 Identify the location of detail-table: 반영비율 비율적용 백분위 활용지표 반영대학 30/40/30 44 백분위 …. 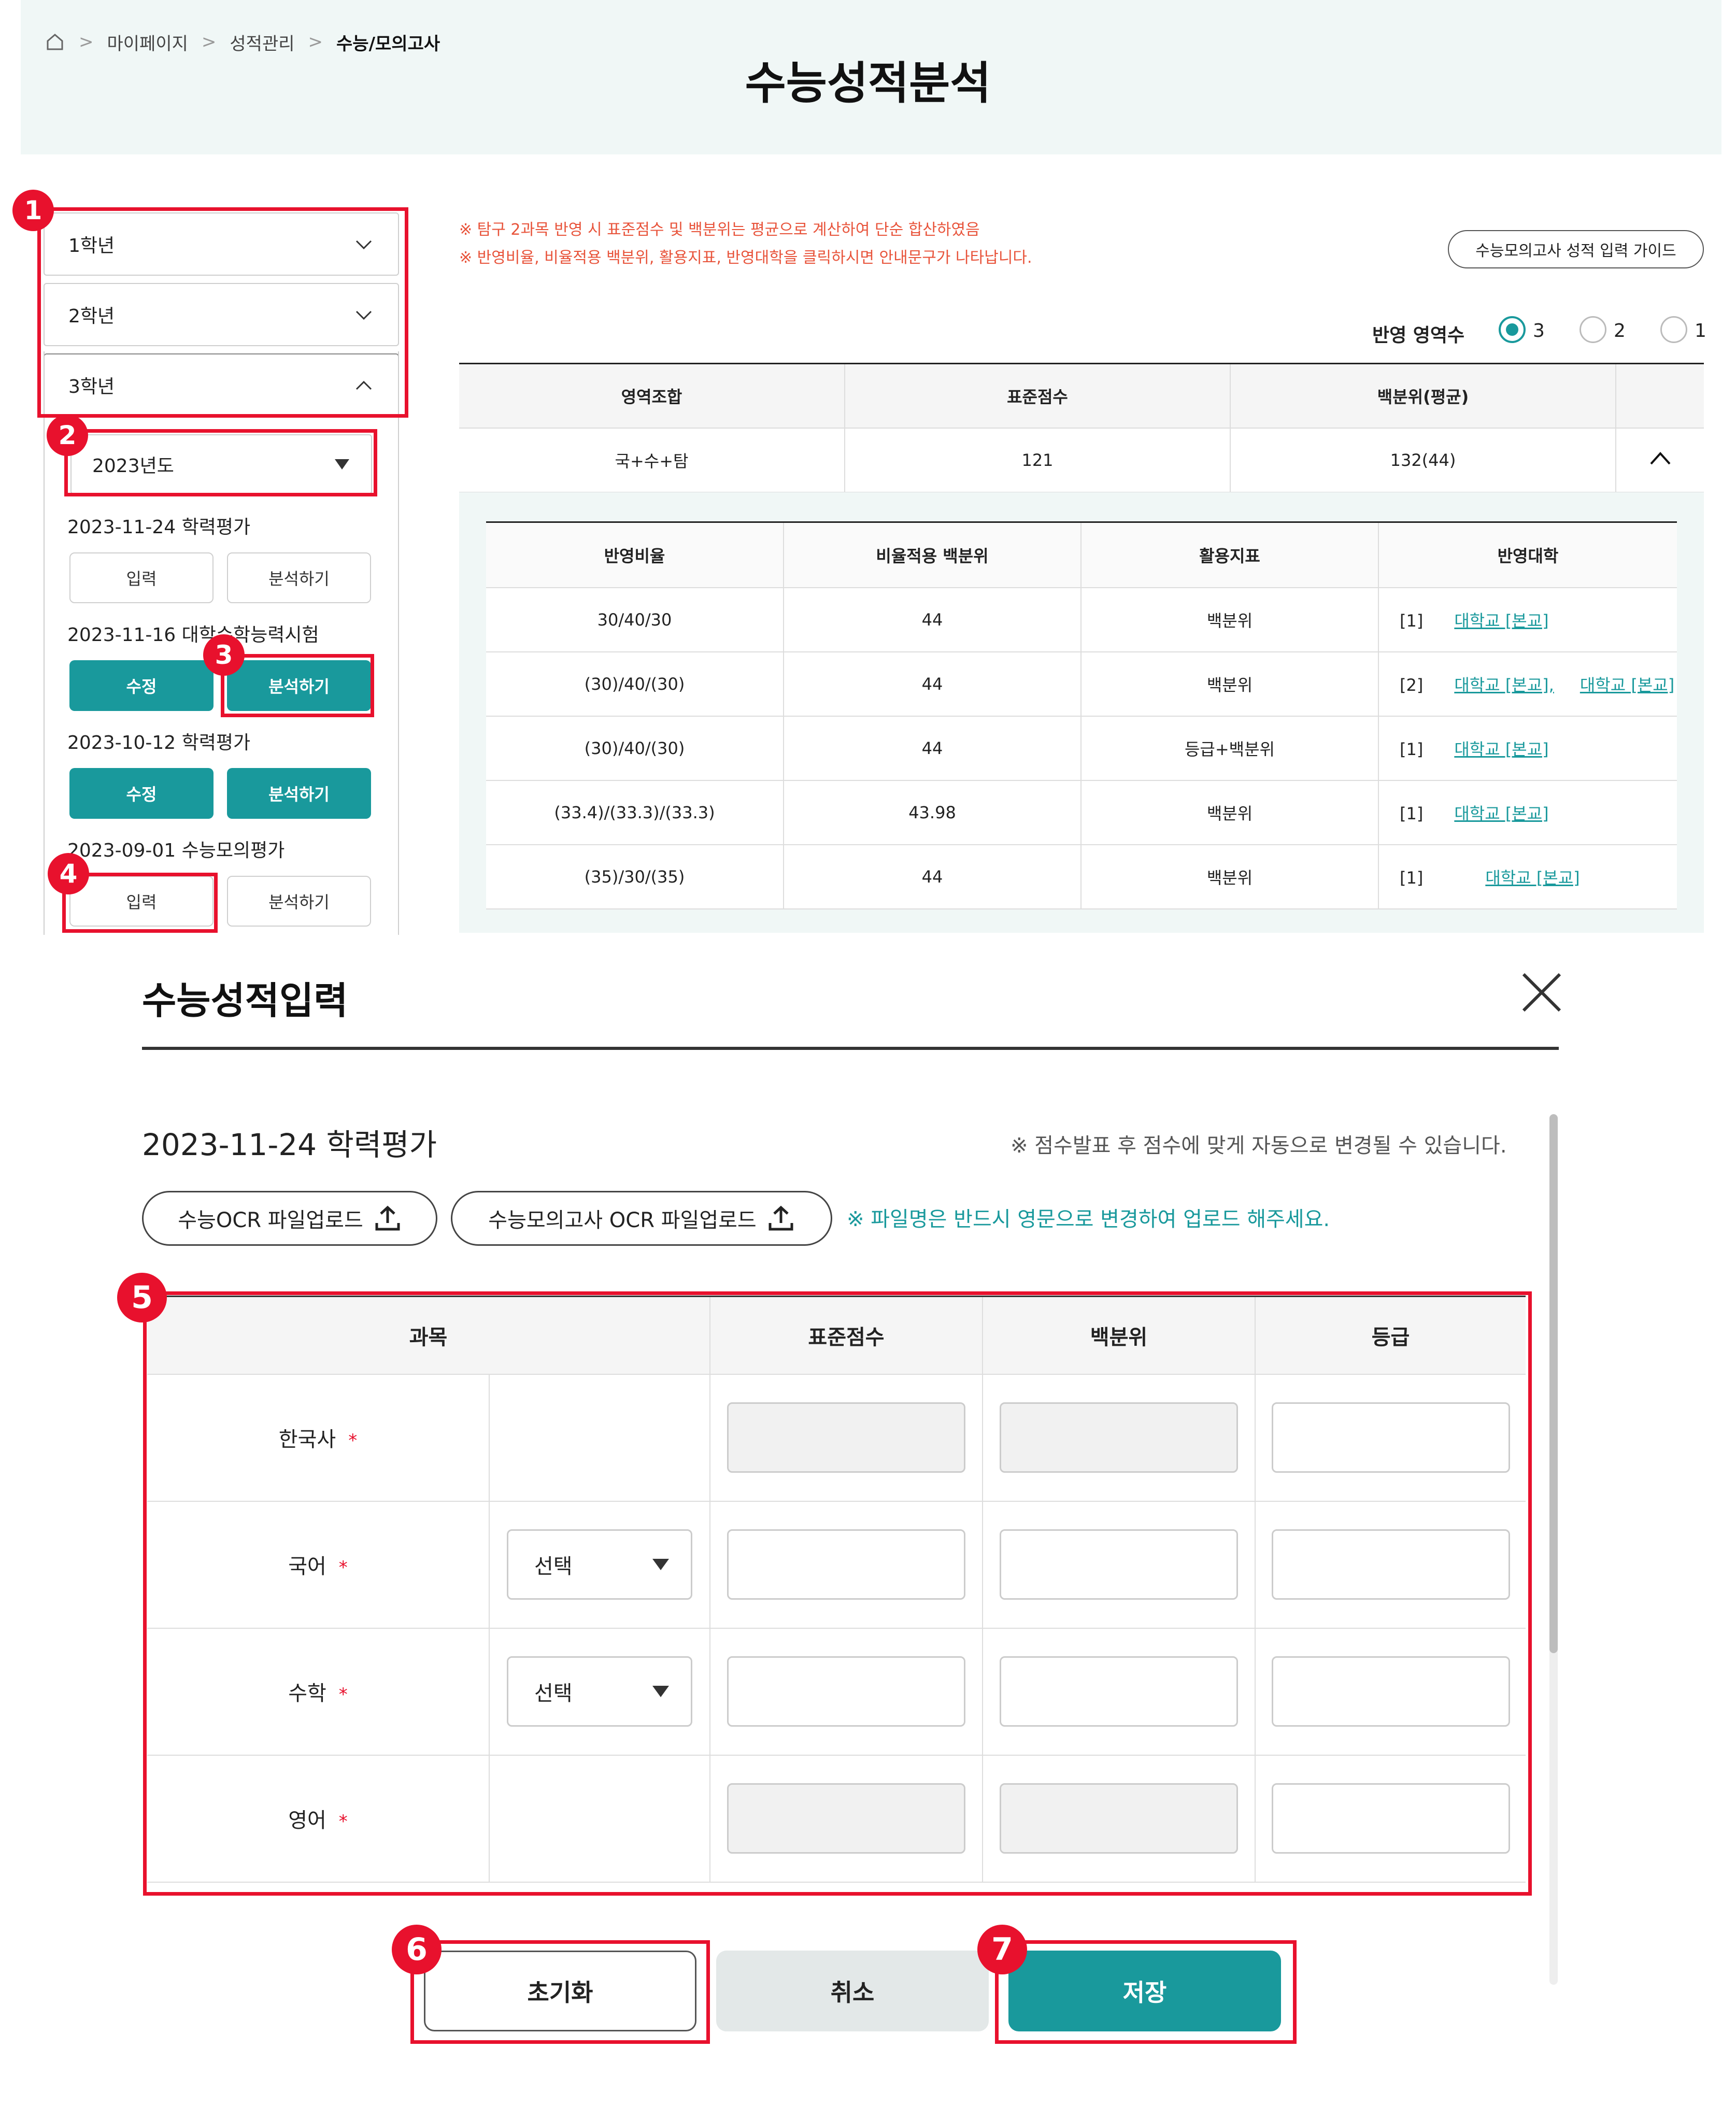
(1081, 715).